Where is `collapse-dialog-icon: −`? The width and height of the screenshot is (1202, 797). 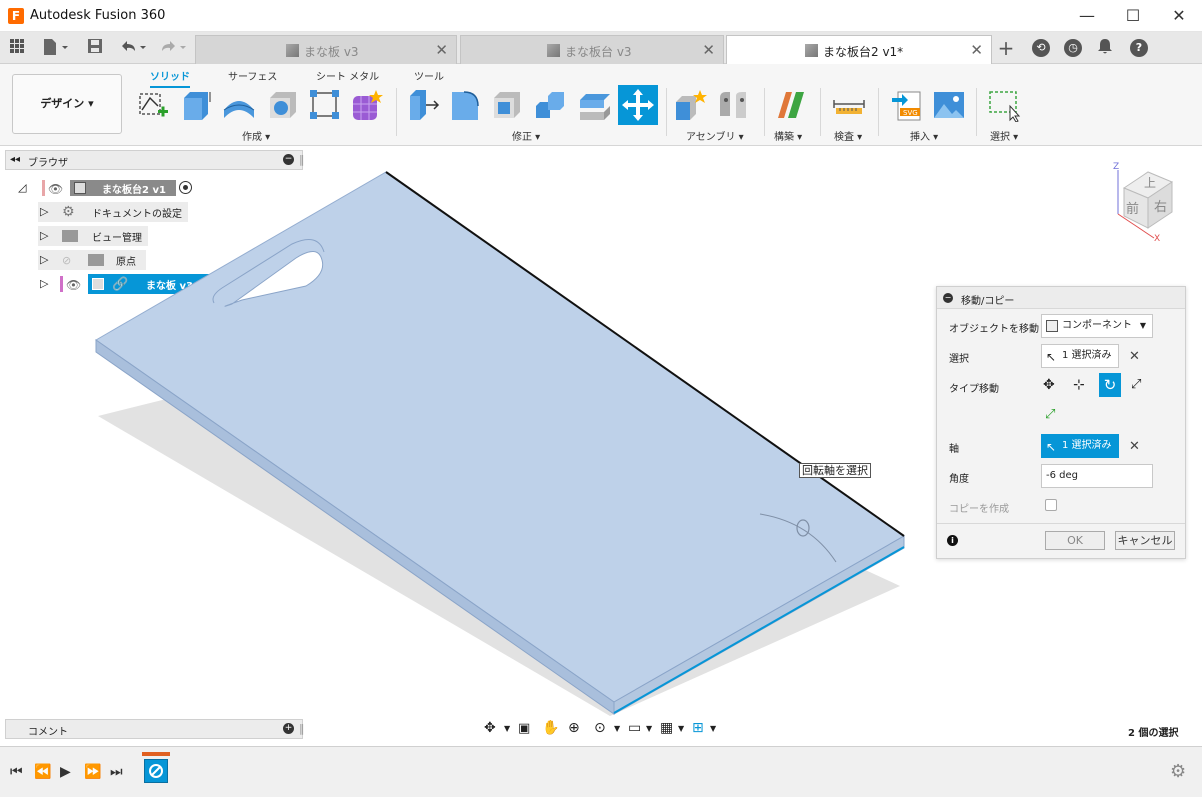 collapse-dialog-icon: − is located at coordinates (948, 298).